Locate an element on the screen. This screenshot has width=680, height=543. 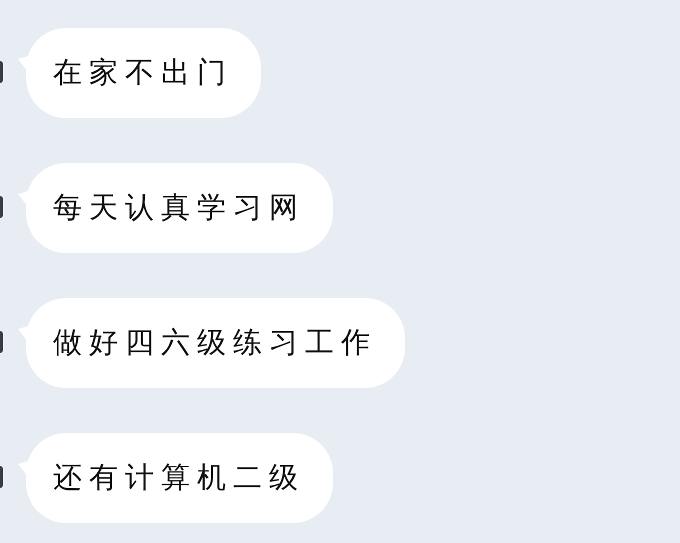
message-bubble: 做好四六级练习工作 is located at coordinates (215, 343).